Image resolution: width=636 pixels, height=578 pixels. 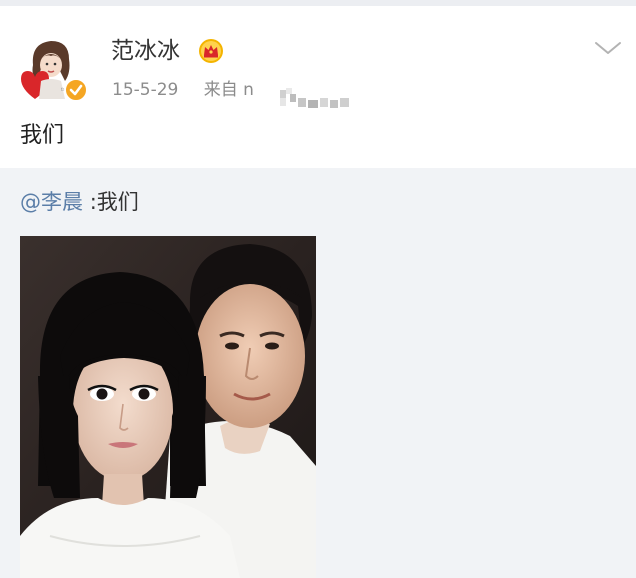 I want to click on mosaic-redaction, so click(x=314, y=98).